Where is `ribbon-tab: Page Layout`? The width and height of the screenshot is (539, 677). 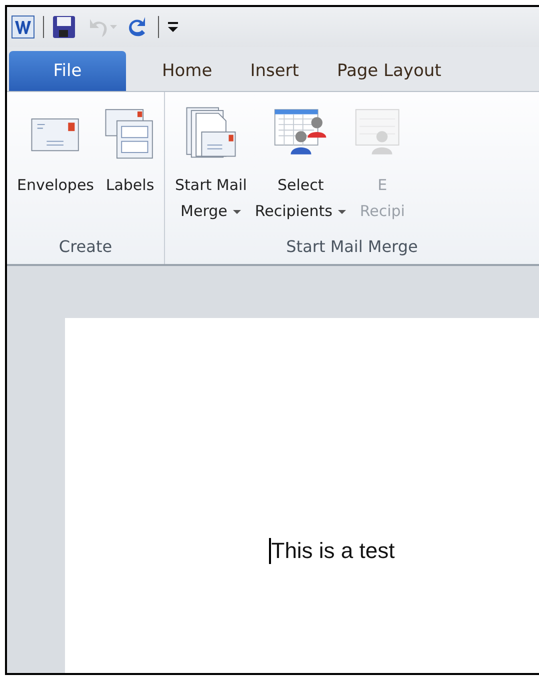 ribbon-tab: Page Layout is located at coordinates (389, 71).